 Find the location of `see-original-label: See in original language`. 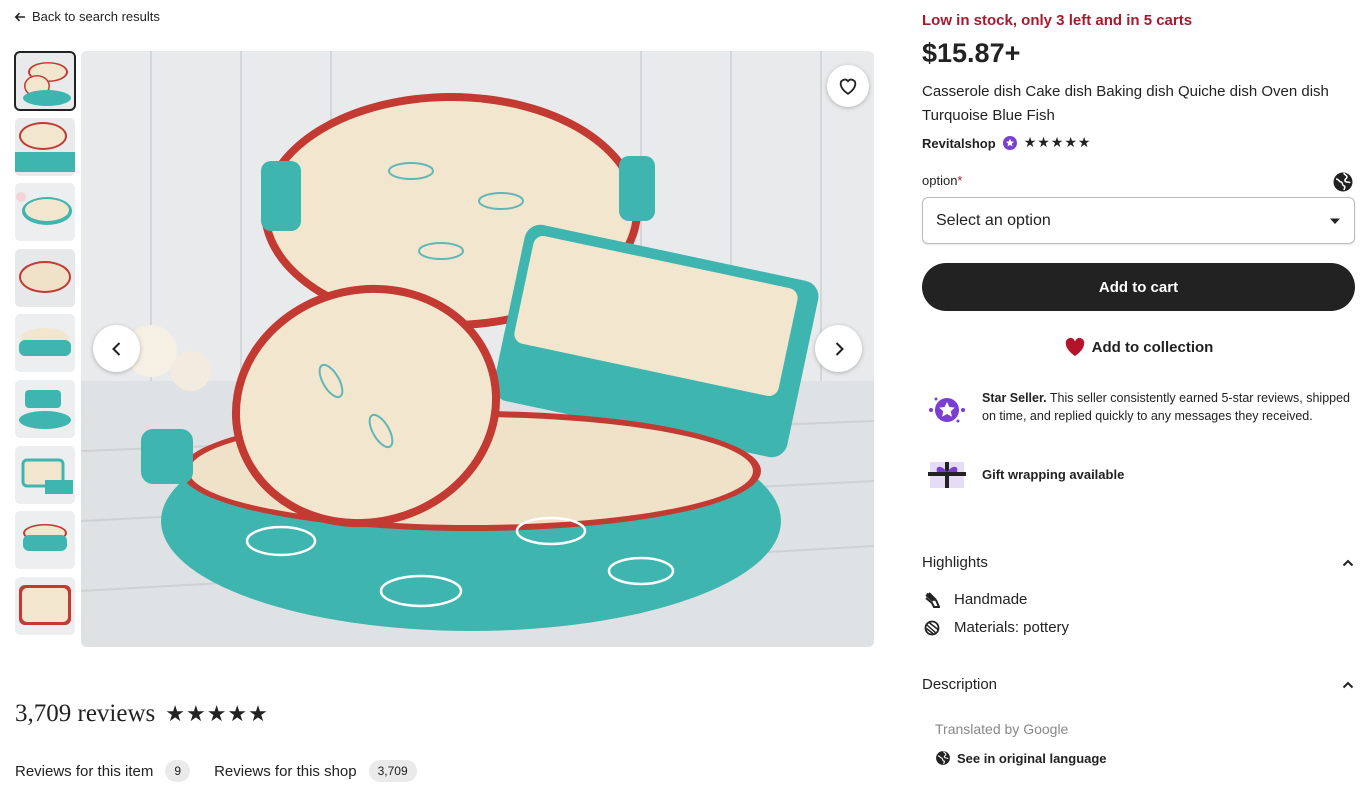

see-original-label: See in original language is located at coordinates (1032, 758).